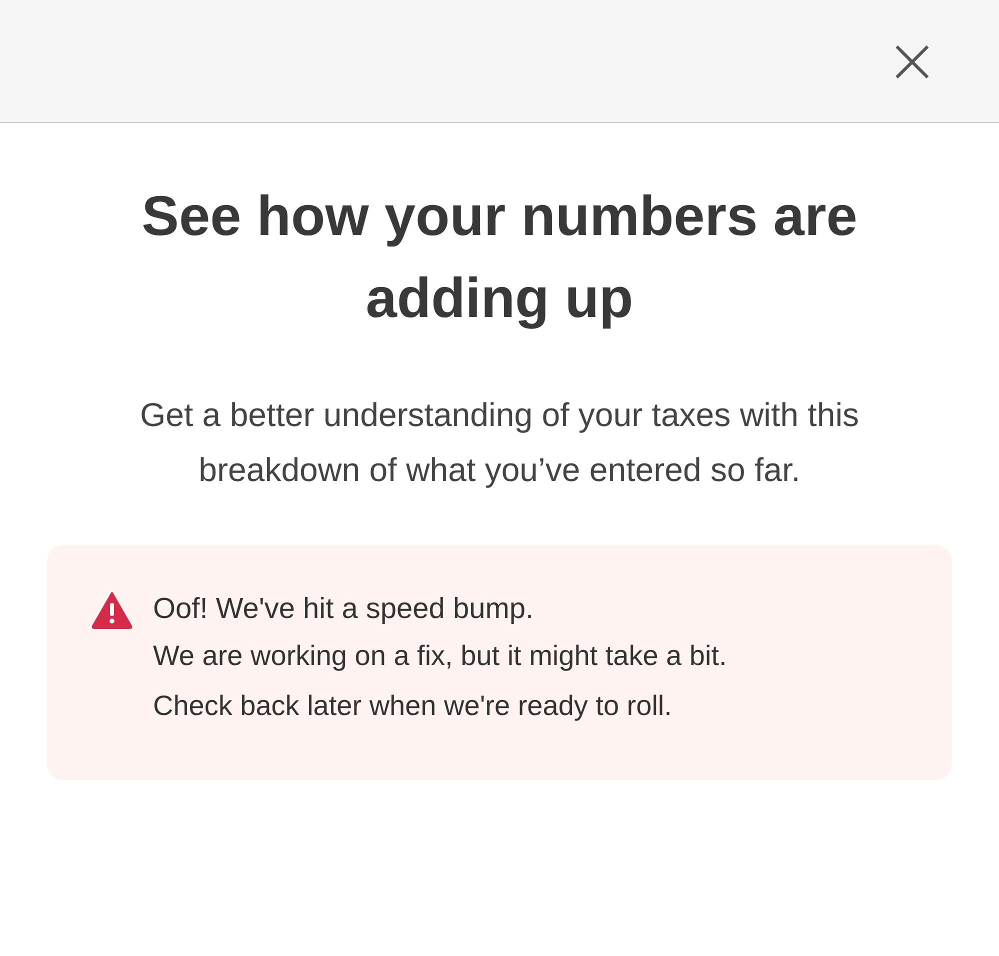 The image size is (999, 956). Describe the element at coordinates (499, 442) in the screenshot. I see `modal-description: Get a better understanding of your taxes with this breakdown of what you’ve entered so far.` at that location.